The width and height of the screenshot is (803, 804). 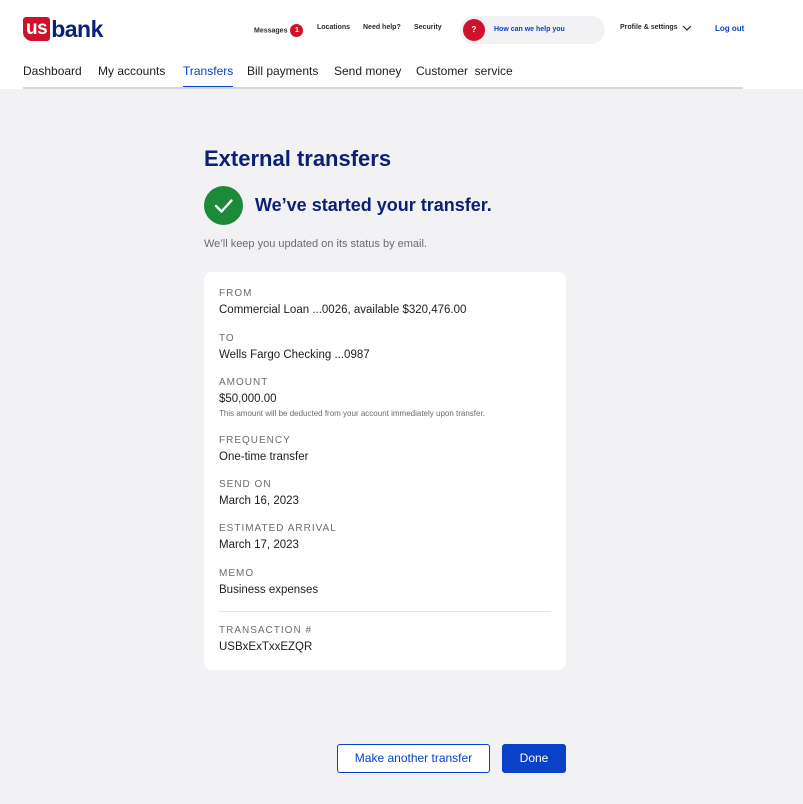 What do you see at coordinates (208, 76) in the screenshot?
I see `nav-transfers: Transfers` at bounding box center [208, 76].